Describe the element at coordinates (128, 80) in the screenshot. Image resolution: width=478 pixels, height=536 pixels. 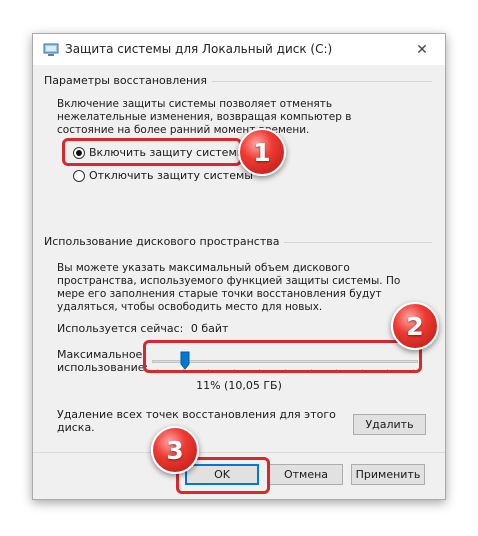
I see `restore-settings-legend: Параметры восстановления` at that location.